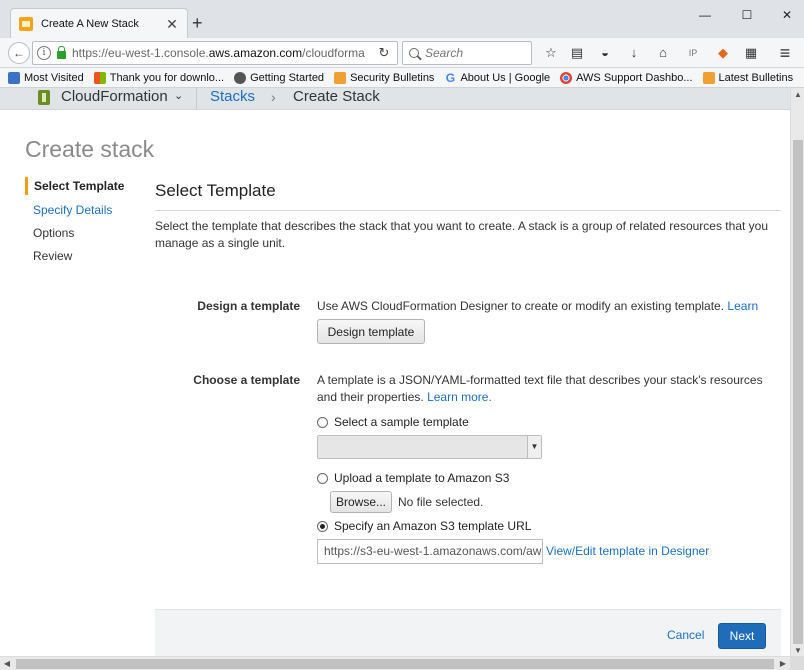 Image resolution: width=804 pixels, height=670 pixels. I want to click on download-icon: ↓, so click(634, 53).